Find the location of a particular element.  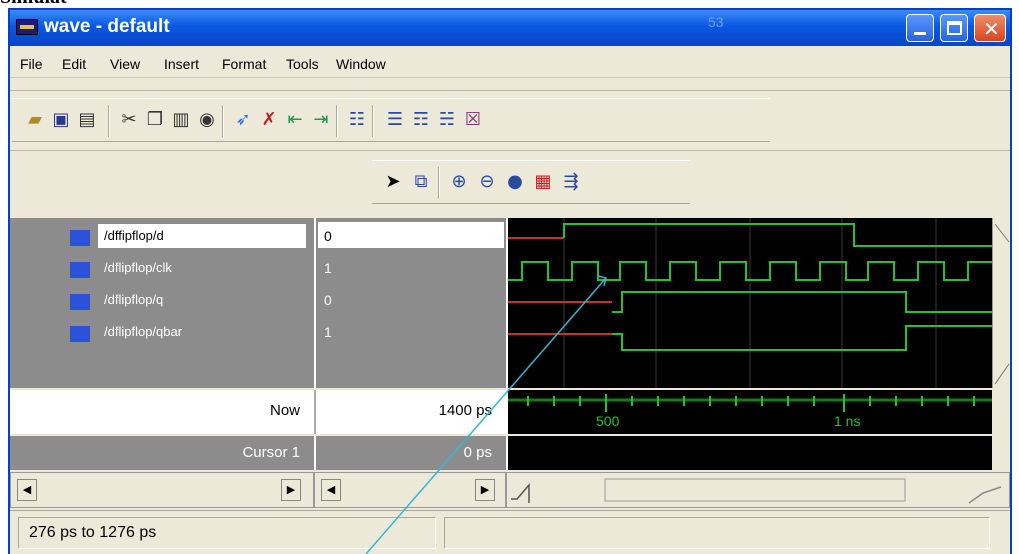

zoom-in-icon: ⊕ is located at coordinates (459, 182).